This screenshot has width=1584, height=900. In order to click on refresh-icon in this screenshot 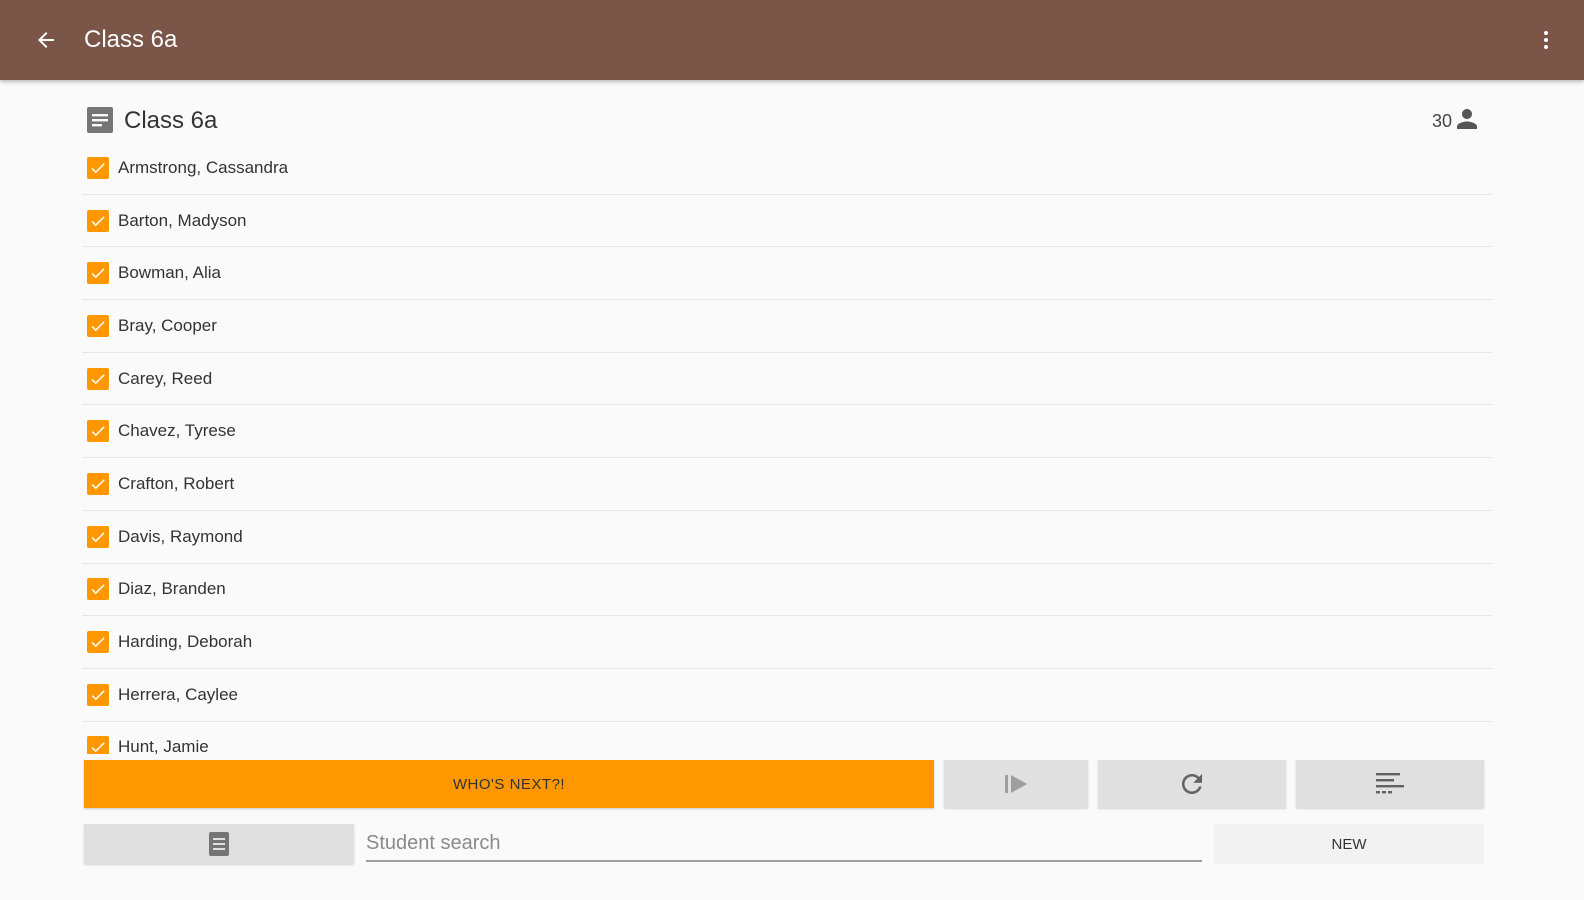, I will do `click(1192, 784)`.